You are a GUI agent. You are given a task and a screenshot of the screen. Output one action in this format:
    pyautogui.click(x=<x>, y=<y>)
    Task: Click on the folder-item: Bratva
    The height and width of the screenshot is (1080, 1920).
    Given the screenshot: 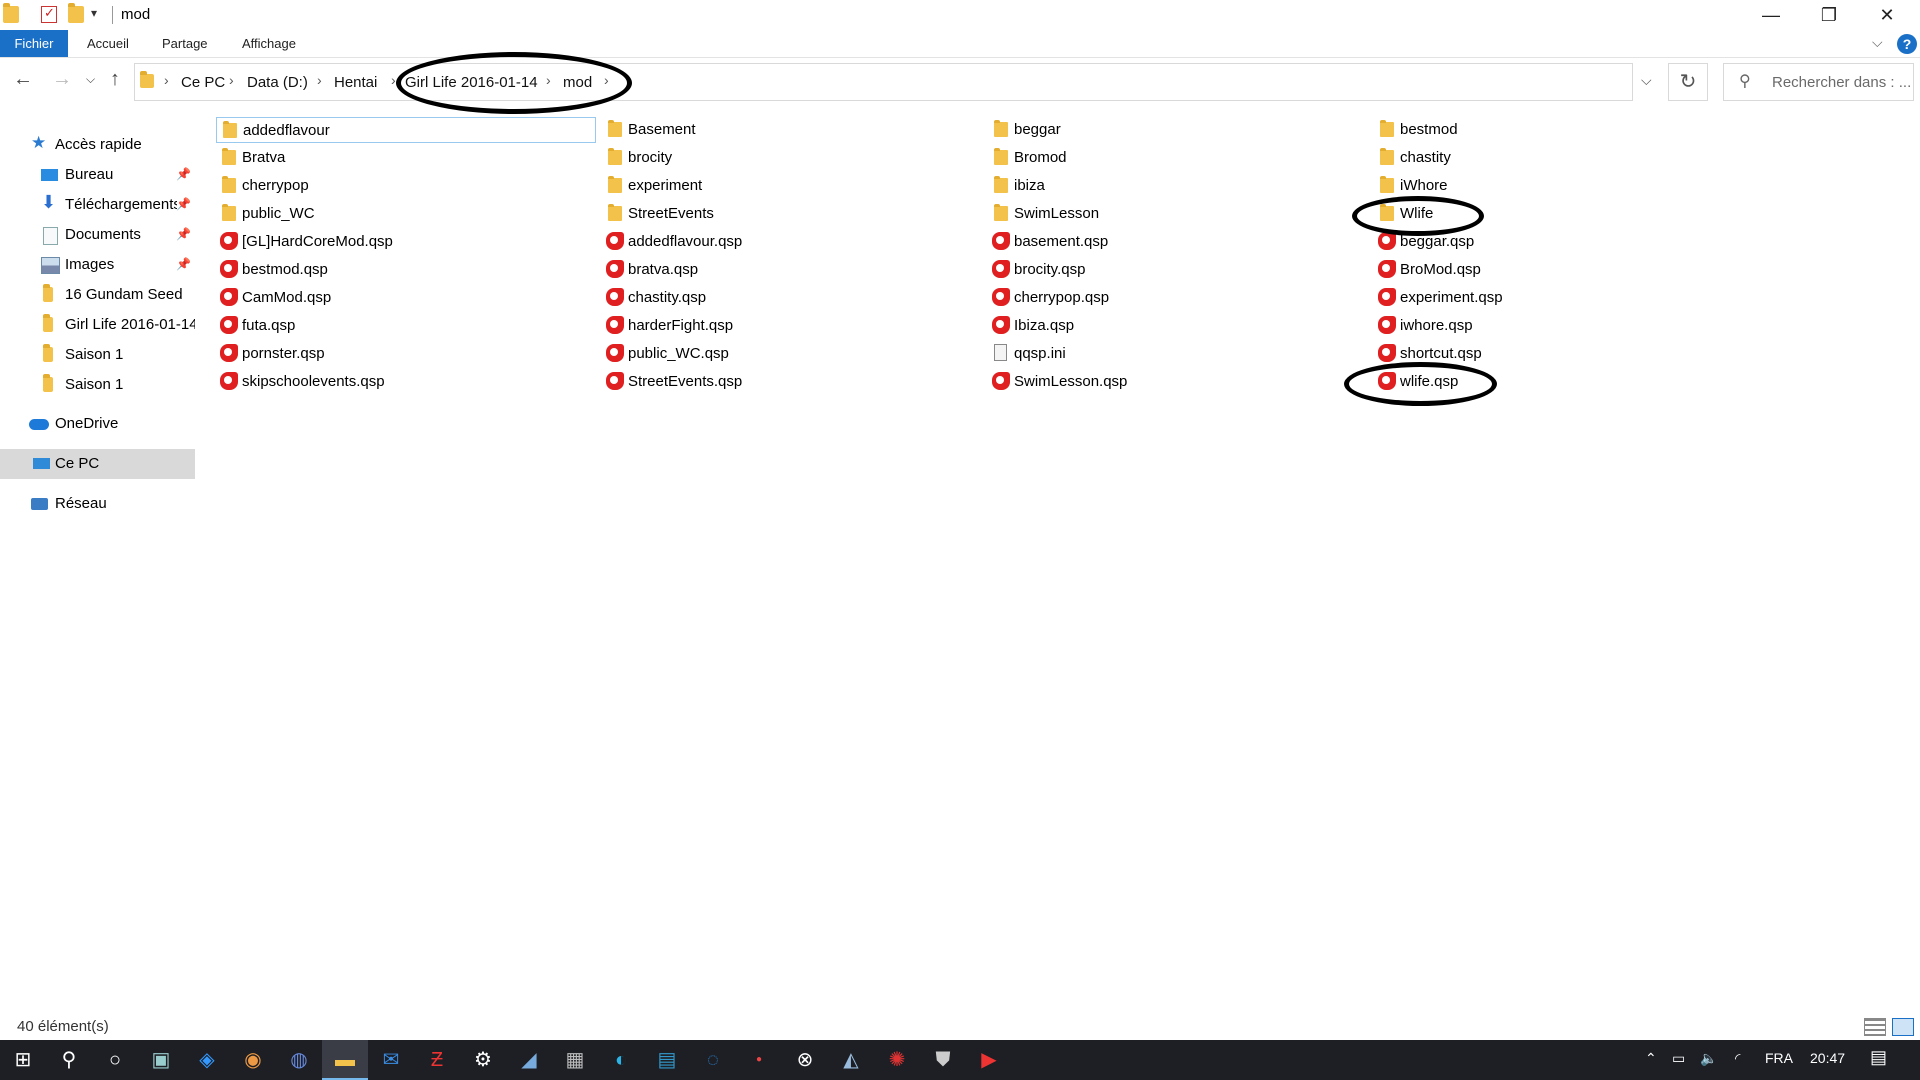 What is the action you would take?
    pyautogui.click(x=406, y=158)
    